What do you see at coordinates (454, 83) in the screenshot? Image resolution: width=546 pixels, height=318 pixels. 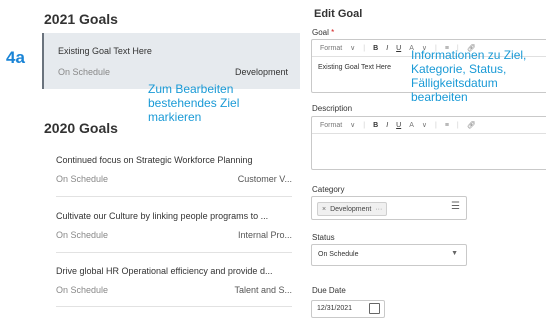 I see `annotation-line: Fälligkeitsdatum` at bounding box center [454, 83].